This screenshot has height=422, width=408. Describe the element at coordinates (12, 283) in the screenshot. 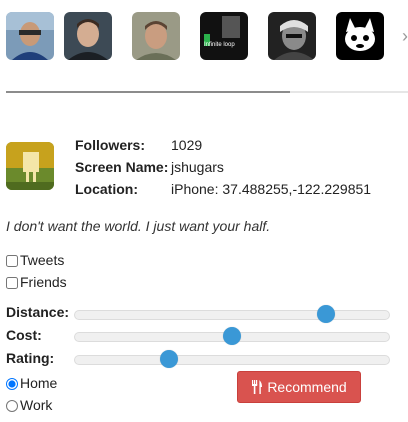

I see `friends-checkbox` at that location.